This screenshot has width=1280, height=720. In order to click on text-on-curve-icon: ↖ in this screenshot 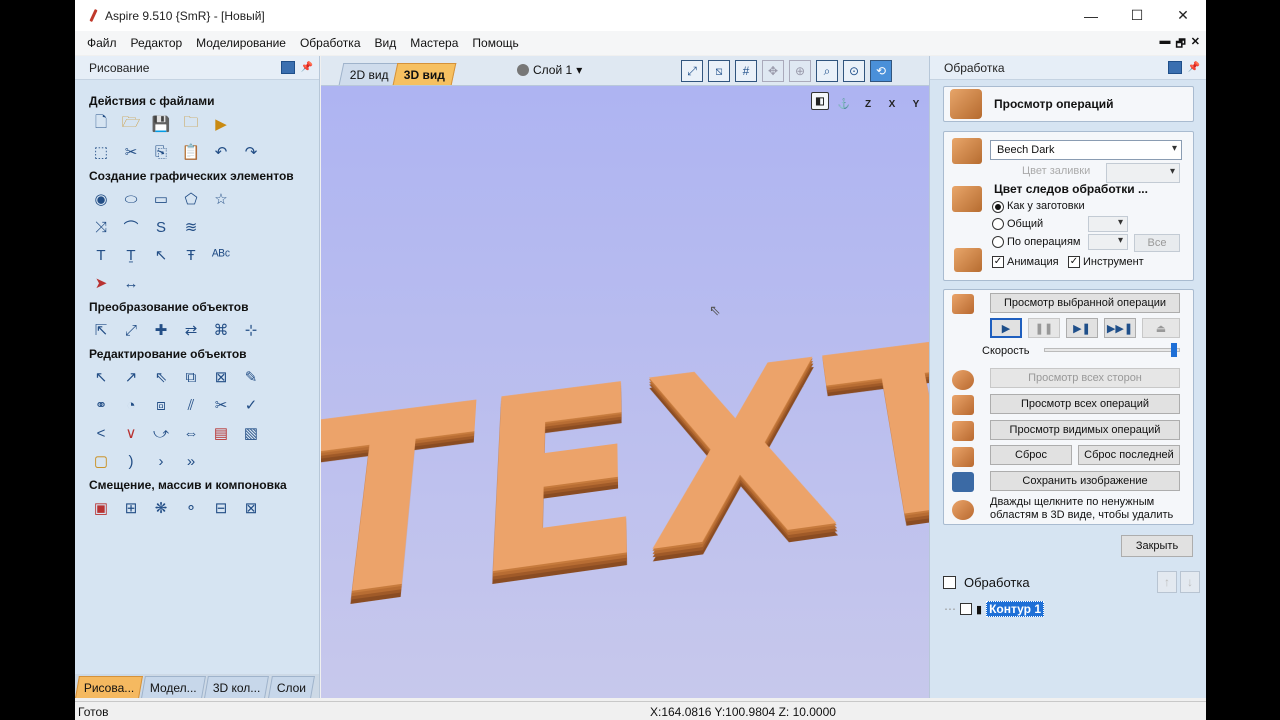, I will do `click(161, 255)`.